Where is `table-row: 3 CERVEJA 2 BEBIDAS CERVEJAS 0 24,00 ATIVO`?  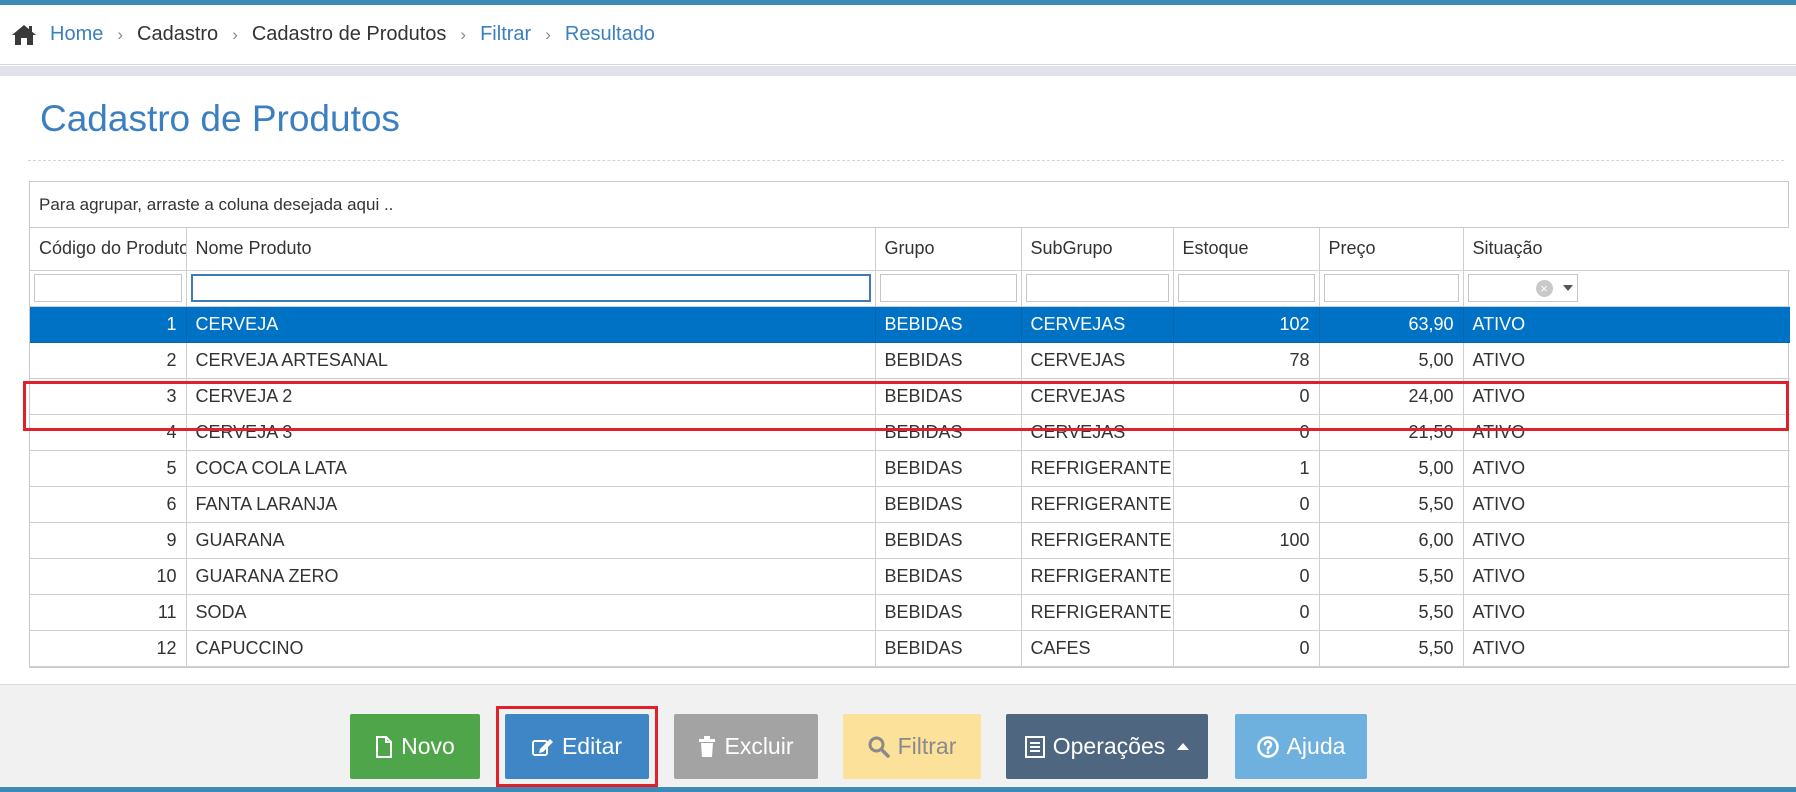
table-row: 3 CERVEJA 2 BEBIDAS CERVEJAS 0 24,00 ATIVO is located at coordinates (910, 396).